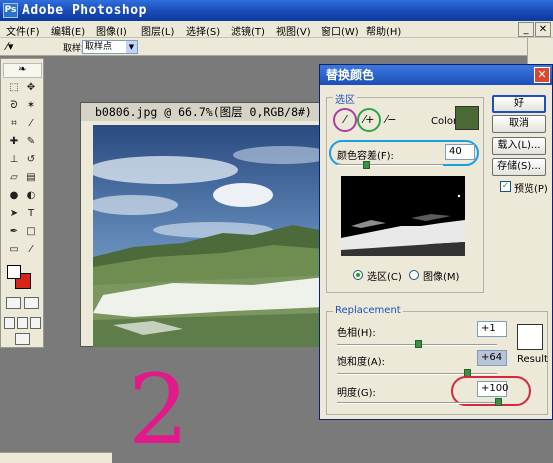 This screenshot has width=553, height=463. Describe the element at coordinates (436, 75) in the screenshot. I see `dialog-title: 替换颜色` at that location.